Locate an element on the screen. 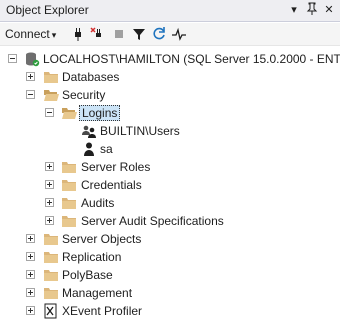 The height and width of the screenshot is (336, 340). tree-node-login-sa: sa is located at coordinates (150, 149).